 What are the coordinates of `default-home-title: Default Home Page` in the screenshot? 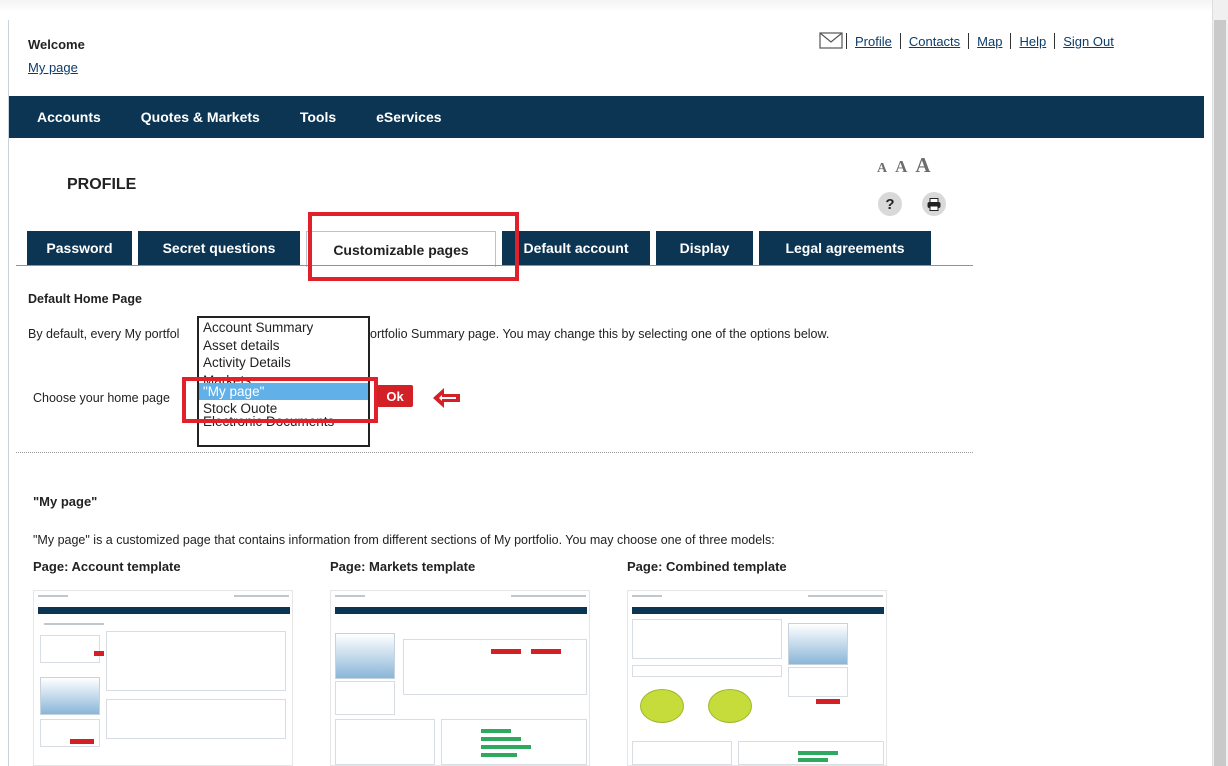 It's located at (85, 299).